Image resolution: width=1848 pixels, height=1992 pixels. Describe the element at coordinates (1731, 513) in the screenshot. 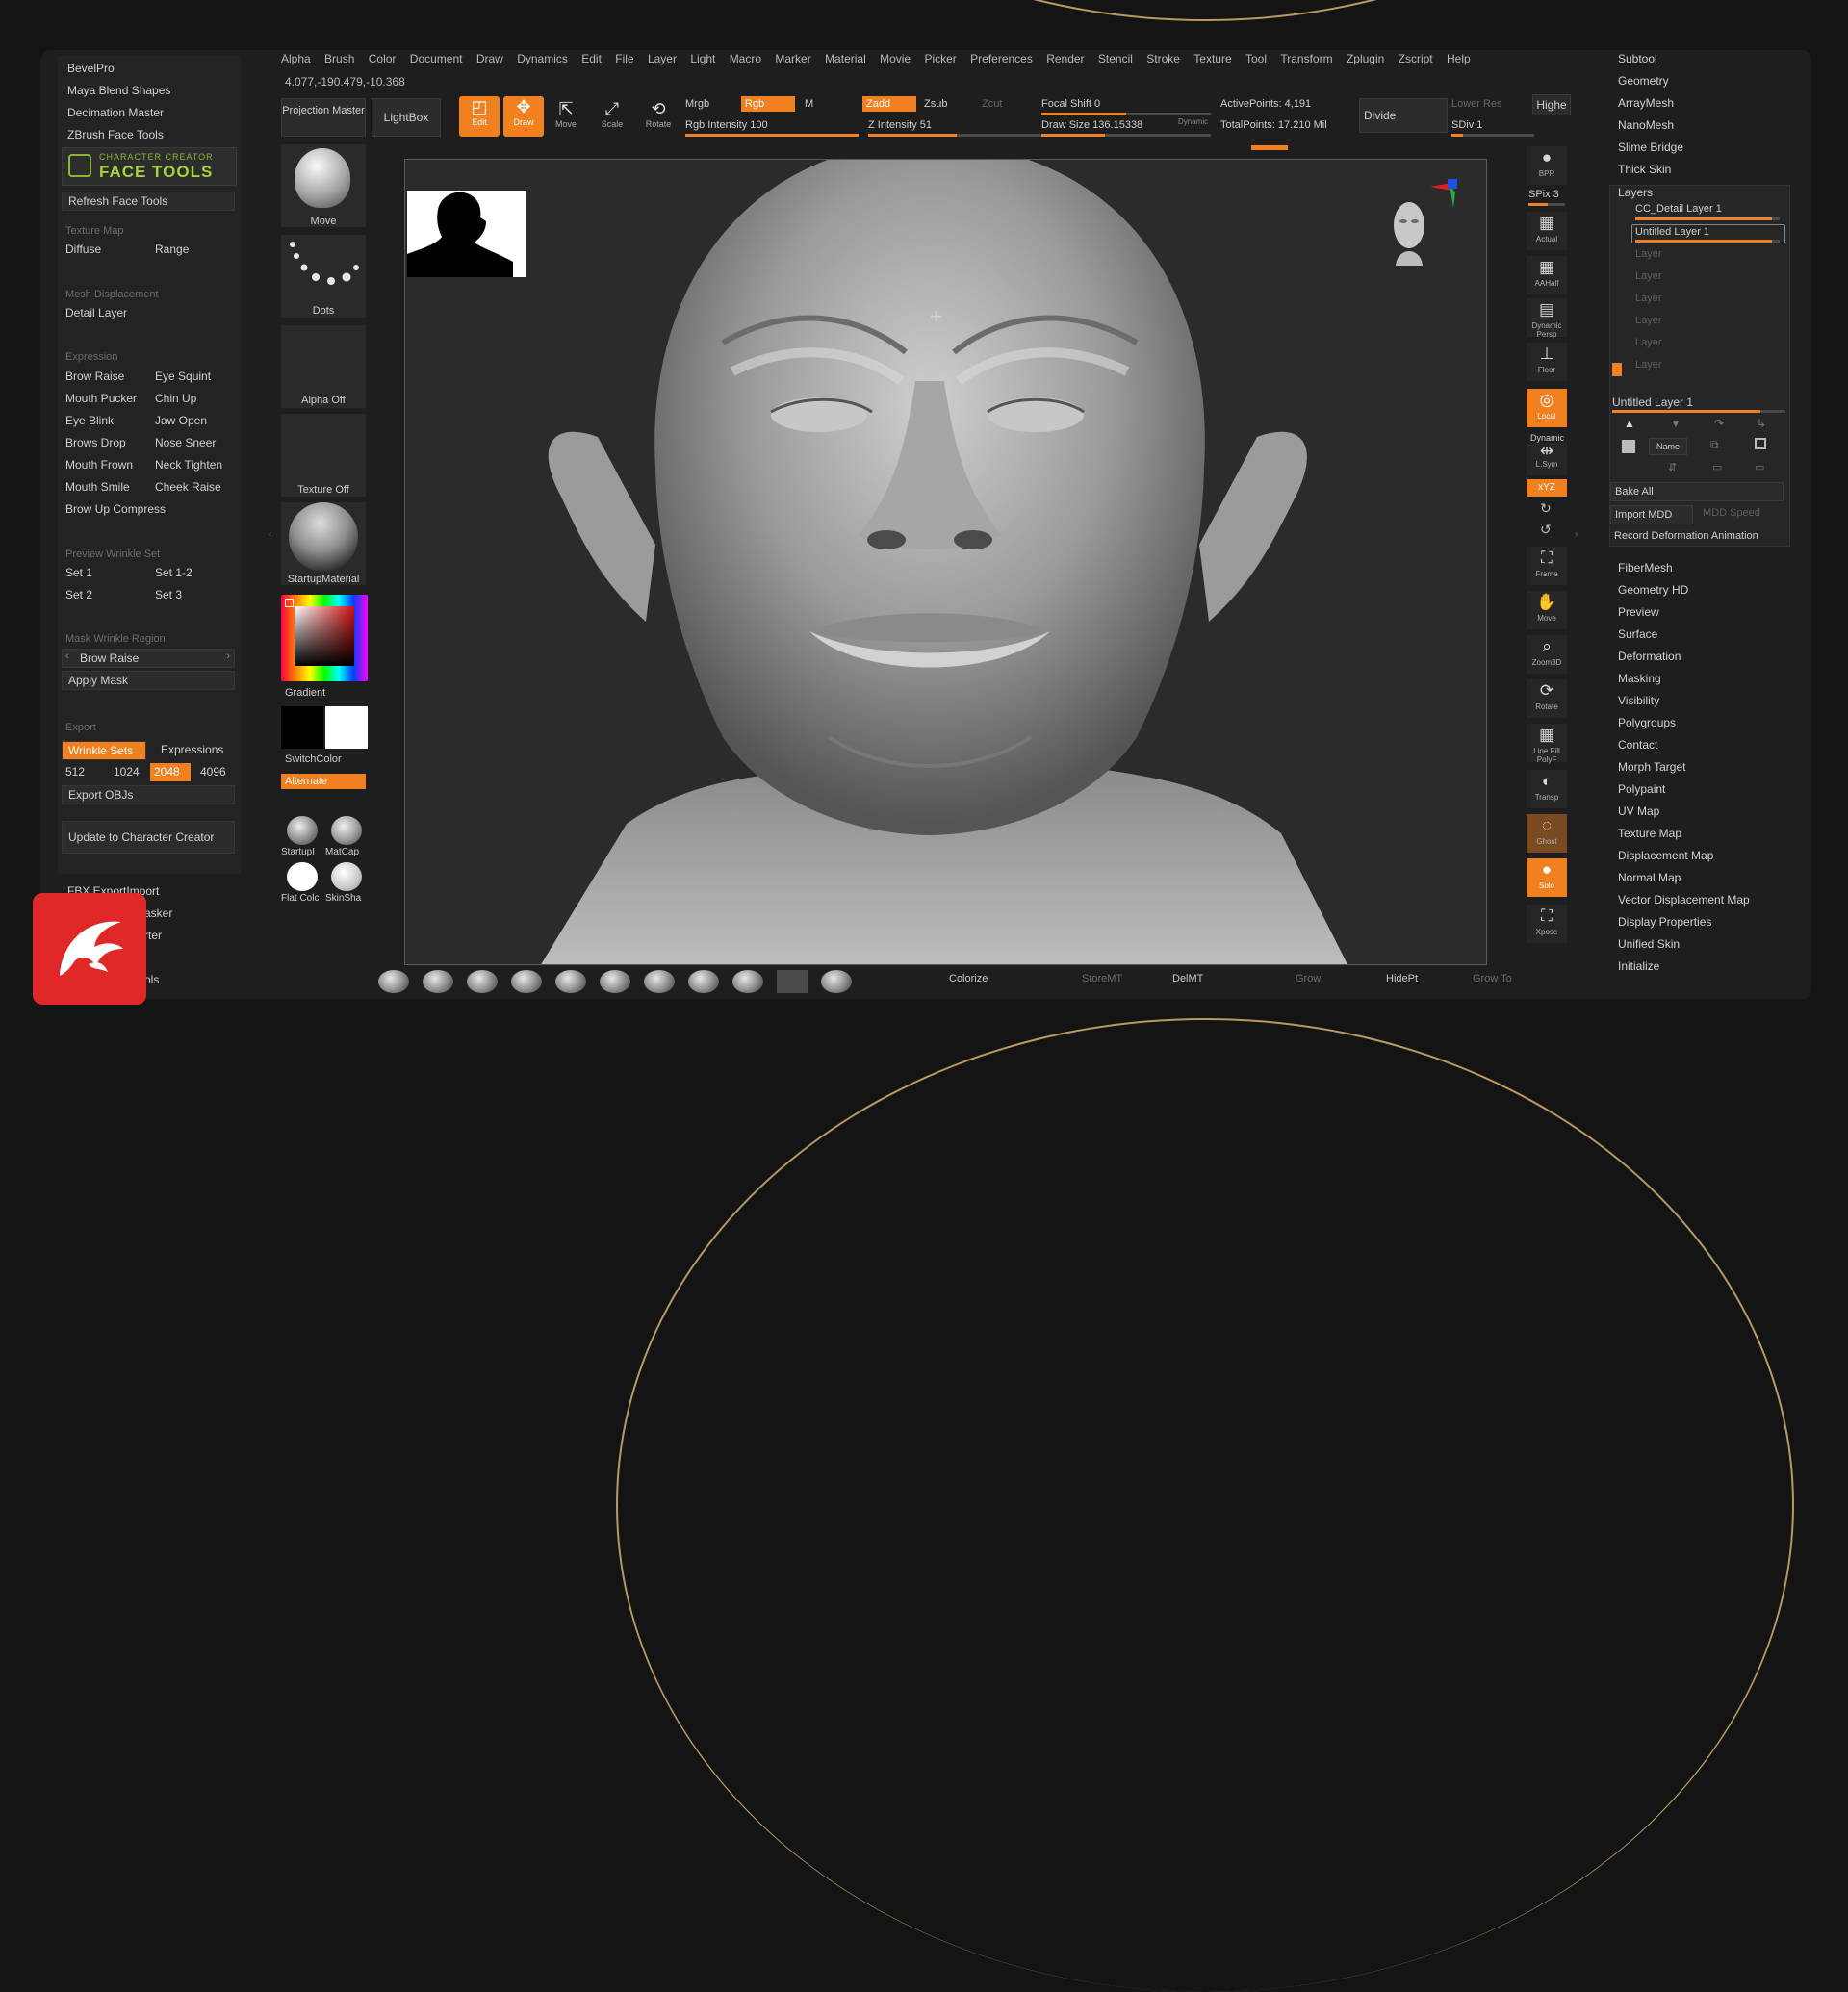

I see `mdd-speed-slider: MDD Speed` at that location.